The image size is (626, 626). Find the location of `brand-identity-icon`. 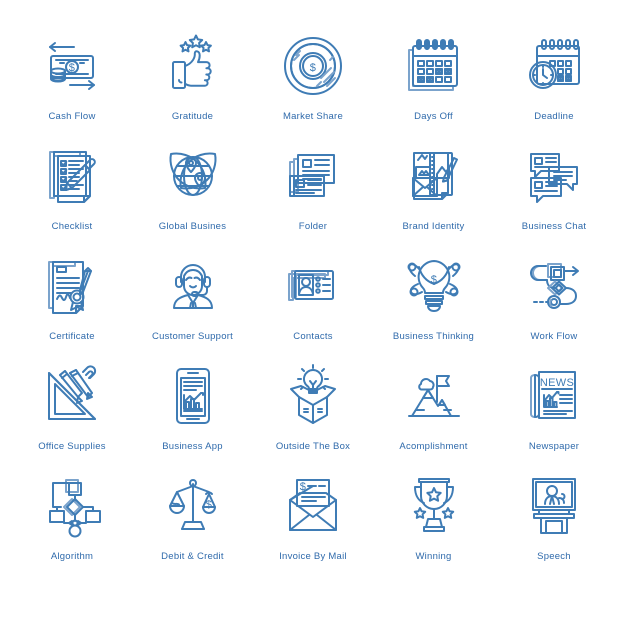

brand-identity-icon is located at coordinates (434, 176).